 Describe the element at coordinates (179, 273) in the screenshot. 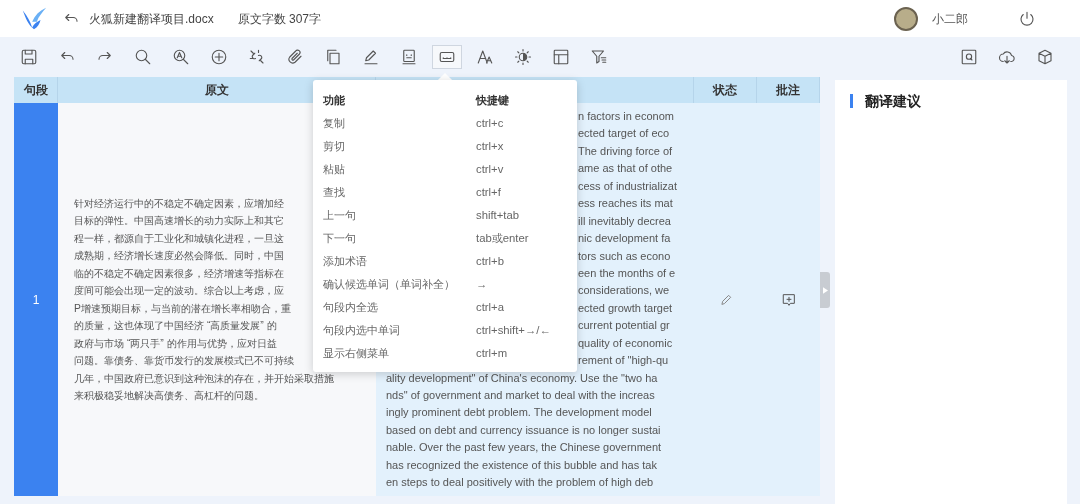

I see `source-text-line: 临的不稳定不确定因素很多，经济增速等指标在` at that location.